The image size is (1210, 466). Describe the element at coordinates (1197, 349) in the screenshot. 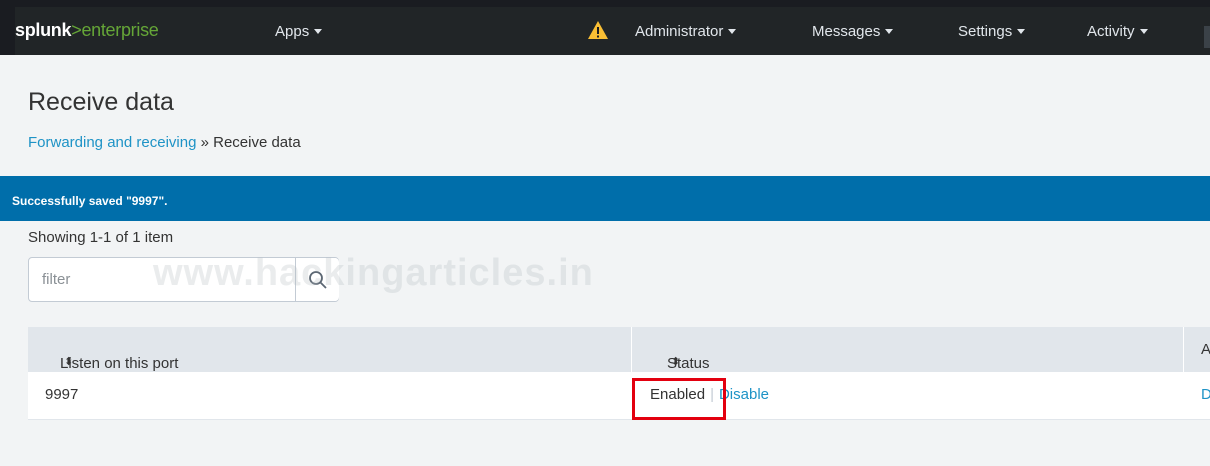

I see `column-header-actions: A` at that location.